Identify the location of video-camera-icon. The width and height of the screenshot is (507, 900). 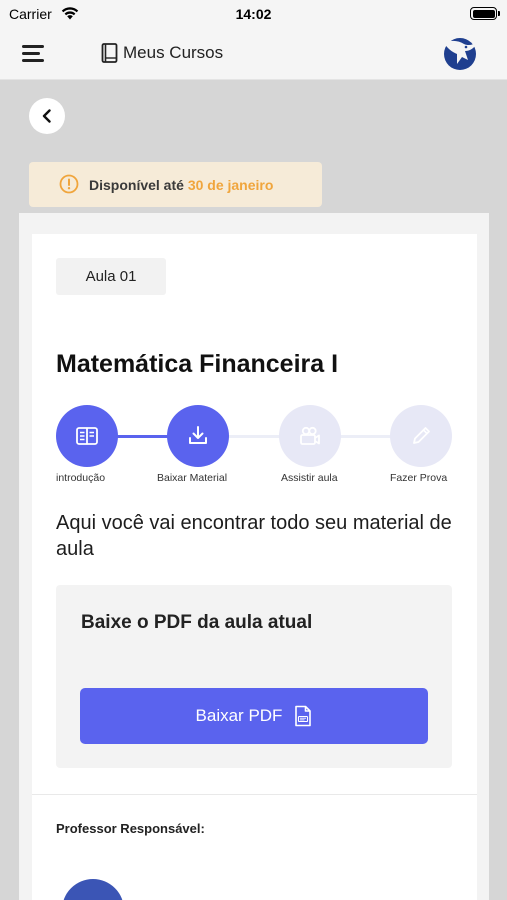
(310, 435).